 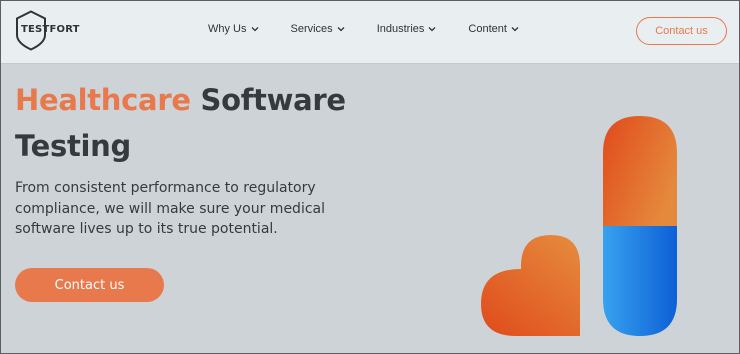 I want to click on capsule-icon, so click(x=640, y=226).